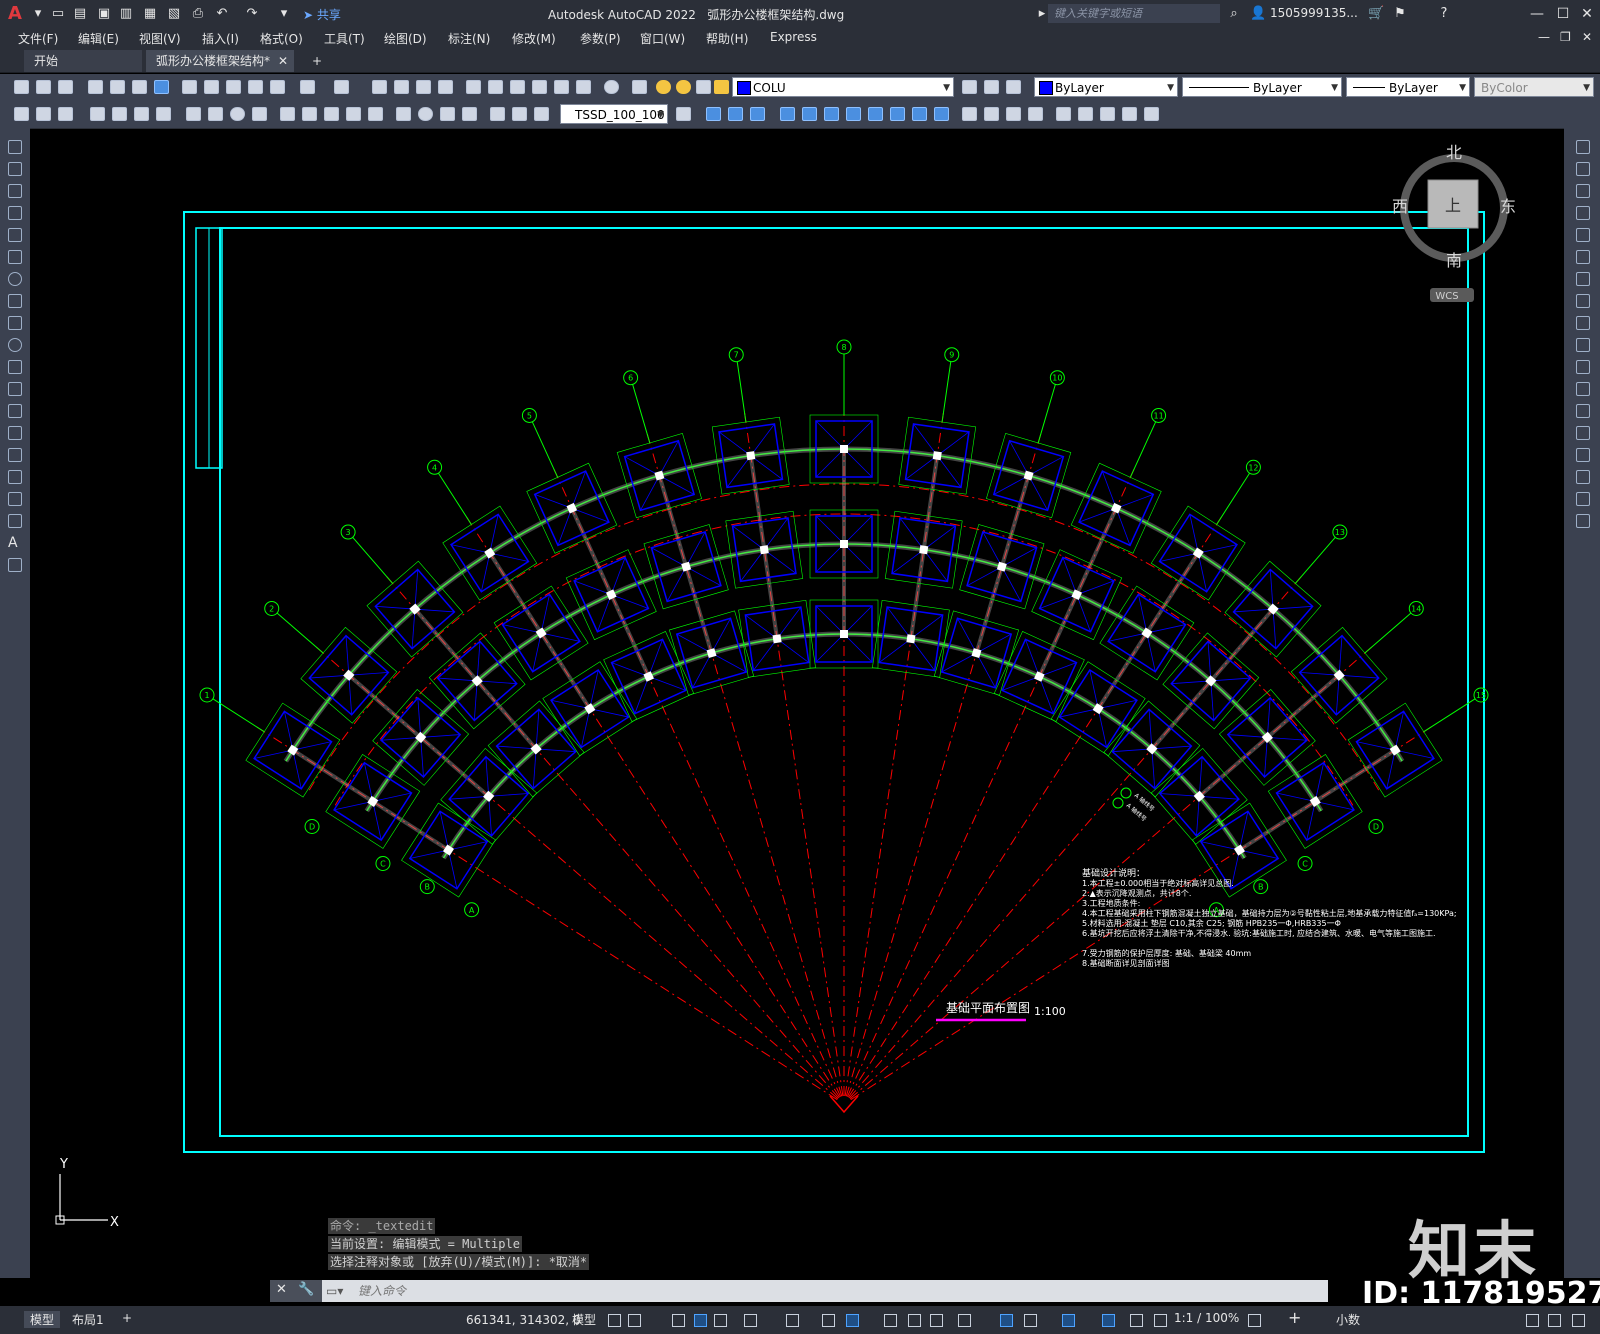 The width and height of the screenshot is (1600, 1334). What do you see at coordinates (317, 61) in the screenshot?
I see `new-tab-button: +` at bounding box center [317, 61].